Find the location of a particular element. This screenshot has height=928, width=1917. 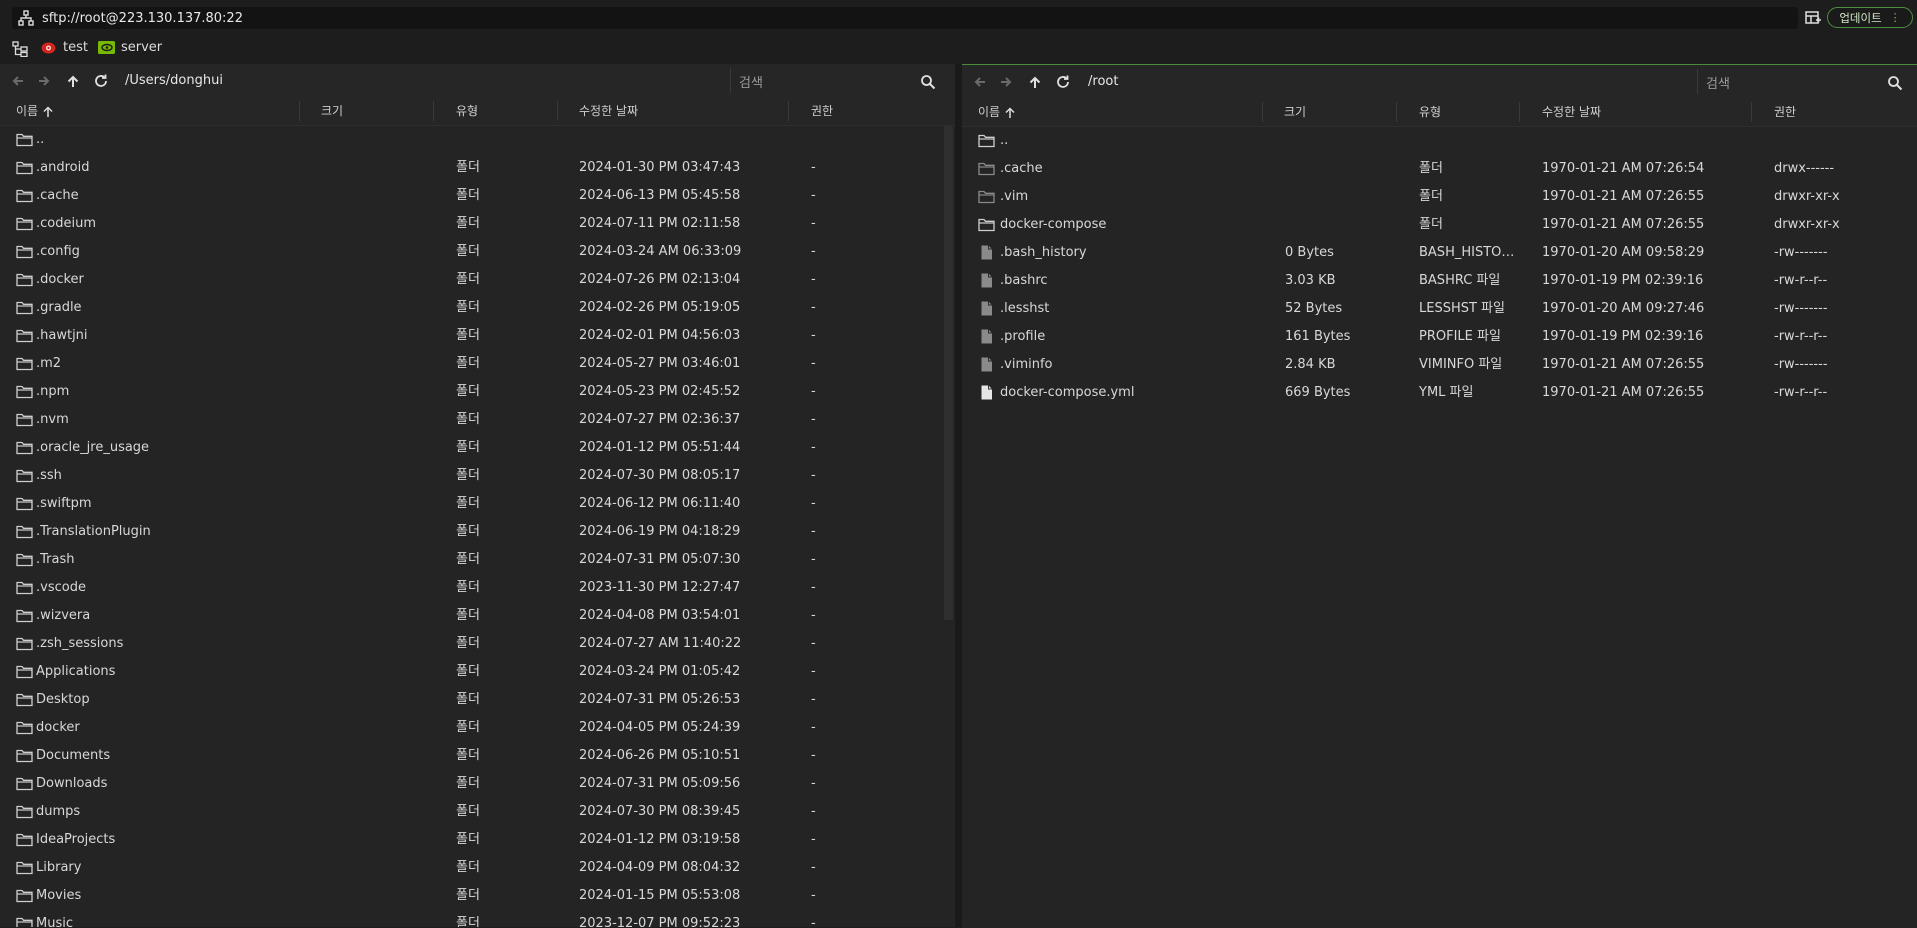

remote-path: /root is located at coordinates (1103, 81).